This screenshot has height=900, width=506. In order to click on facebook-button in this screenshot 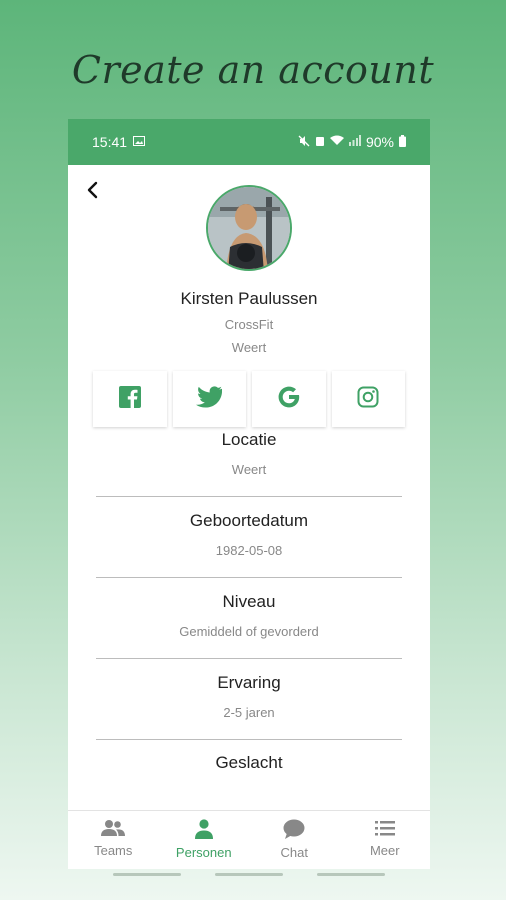, I will do `click(130, 399)`.